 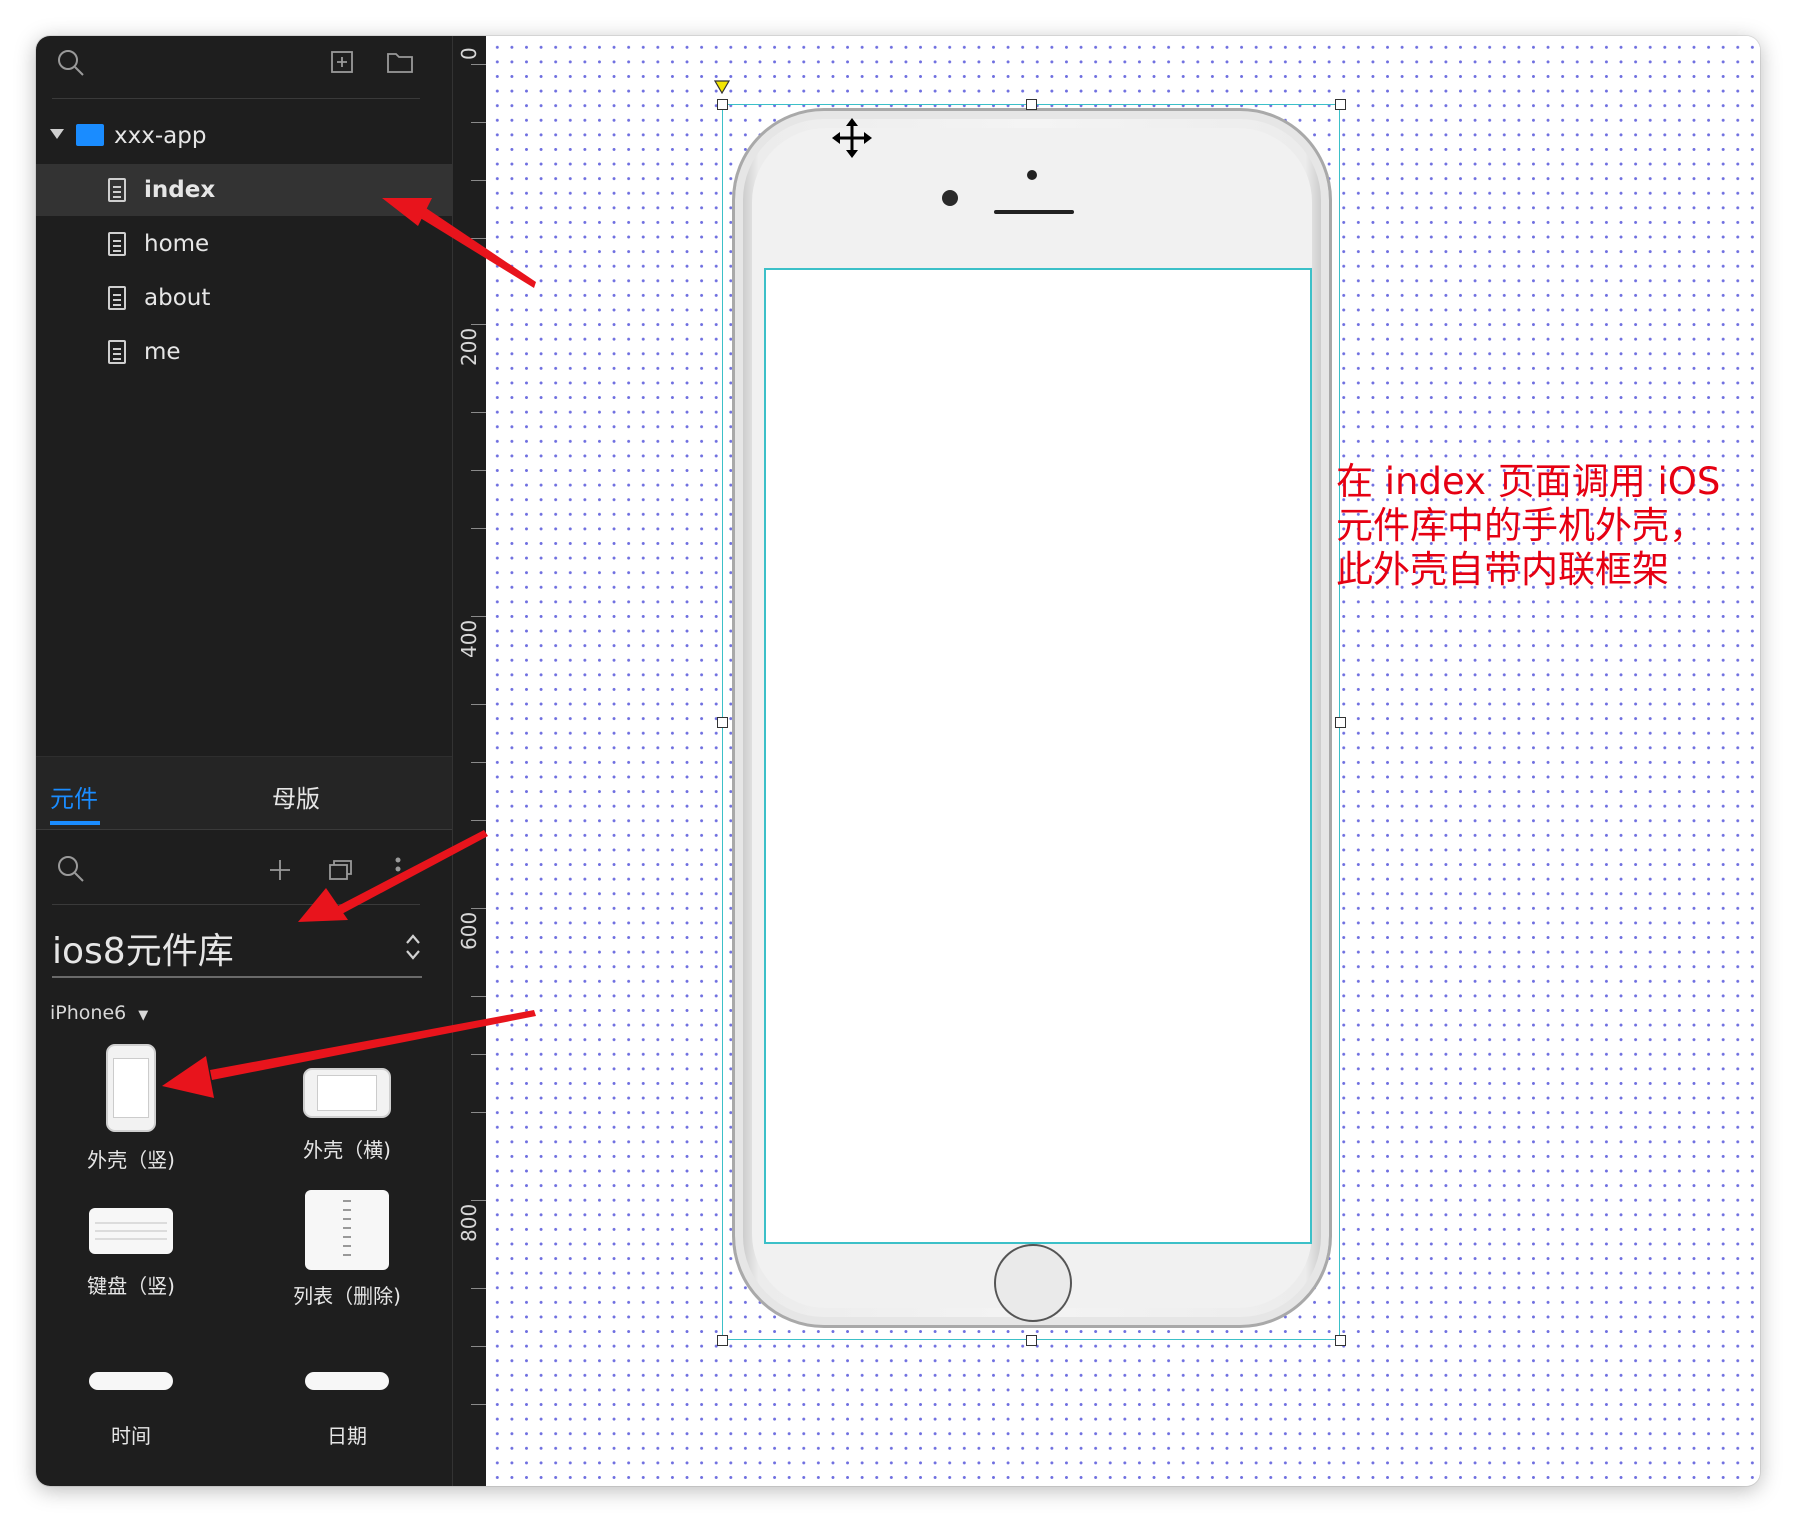 I want to click on arrow-to-shell, so click(x=373, y=1045).